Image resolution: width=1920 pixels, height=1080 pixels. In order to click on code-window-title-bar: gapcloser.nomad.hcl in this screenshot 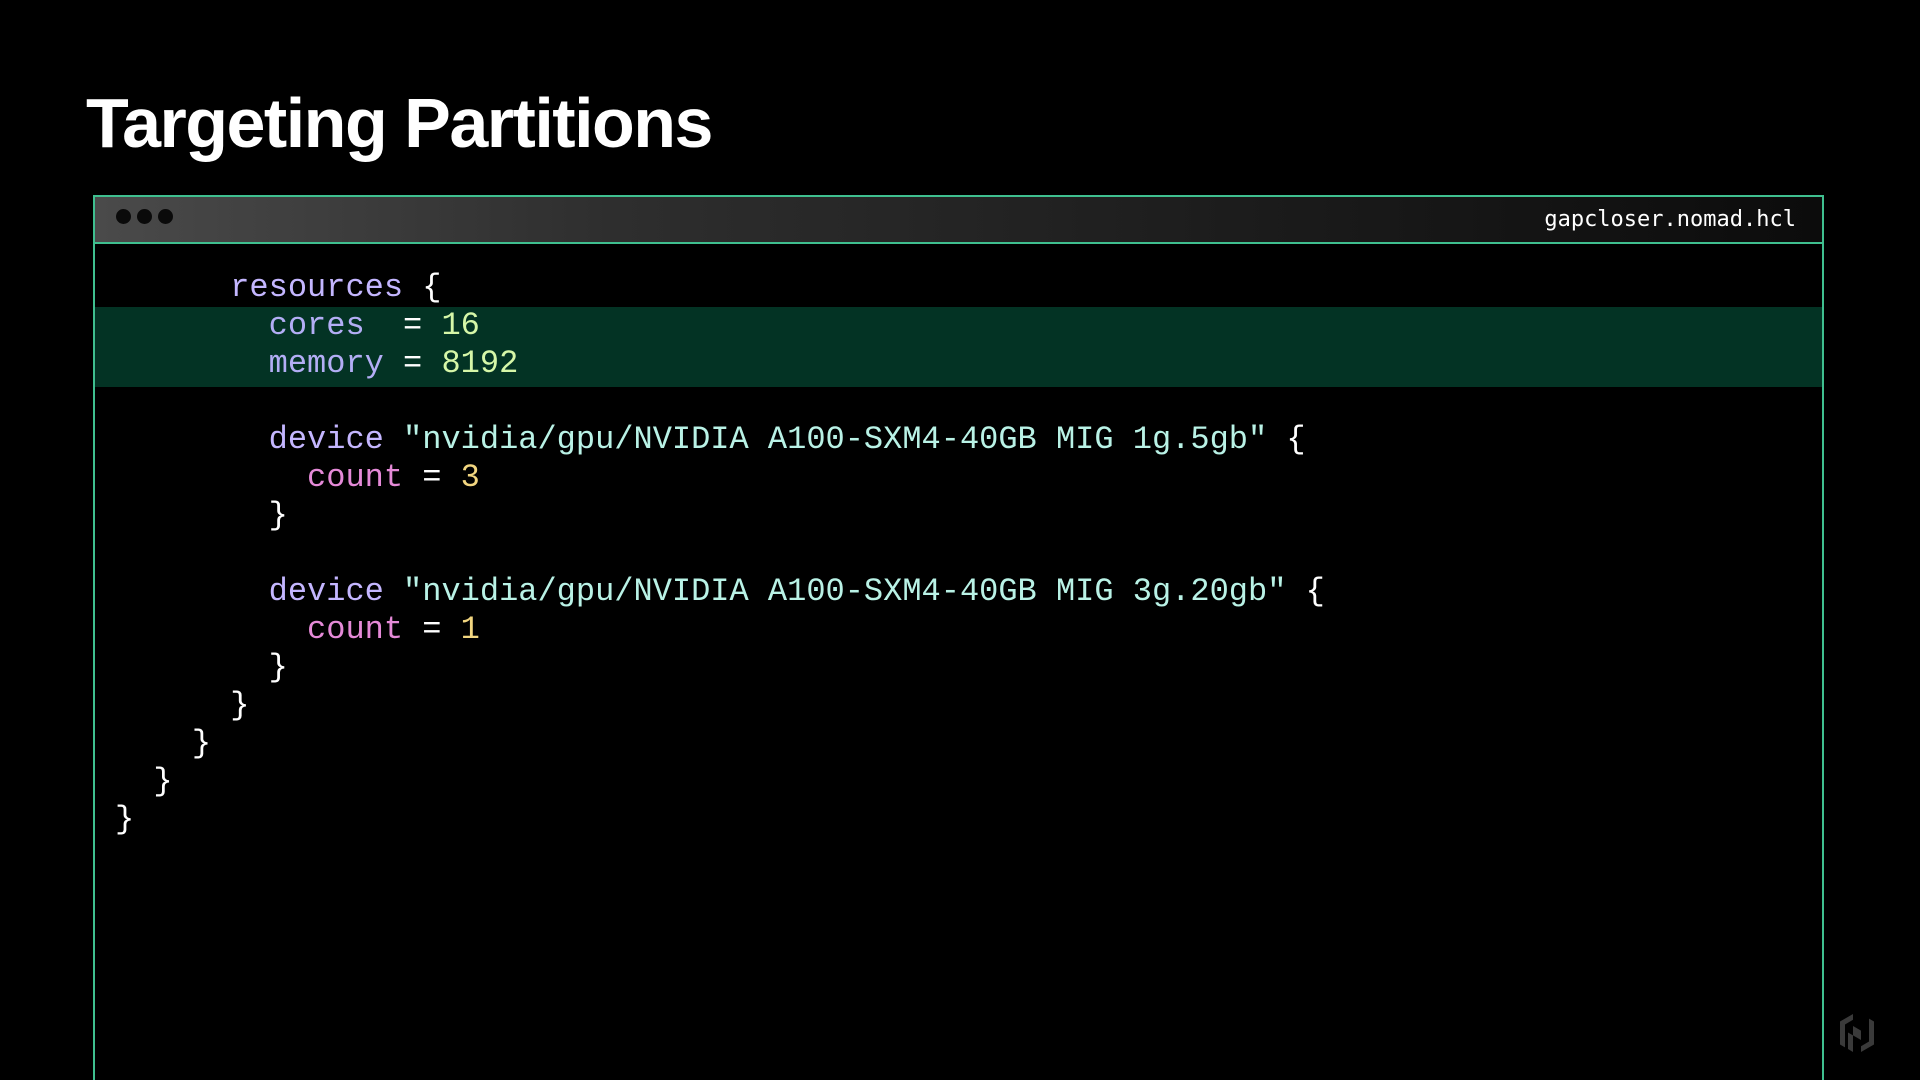, I will do `click(958, 220)`.